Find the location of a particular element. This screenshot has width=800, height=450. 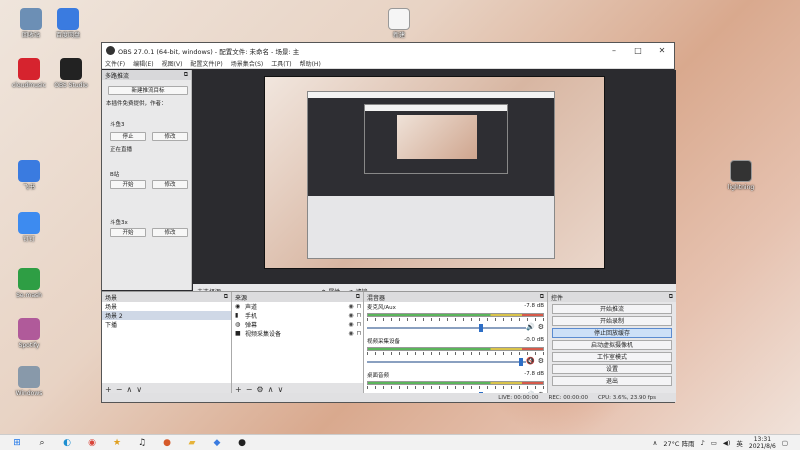

cloud-drive-icon is located at coordinates (68, 19).